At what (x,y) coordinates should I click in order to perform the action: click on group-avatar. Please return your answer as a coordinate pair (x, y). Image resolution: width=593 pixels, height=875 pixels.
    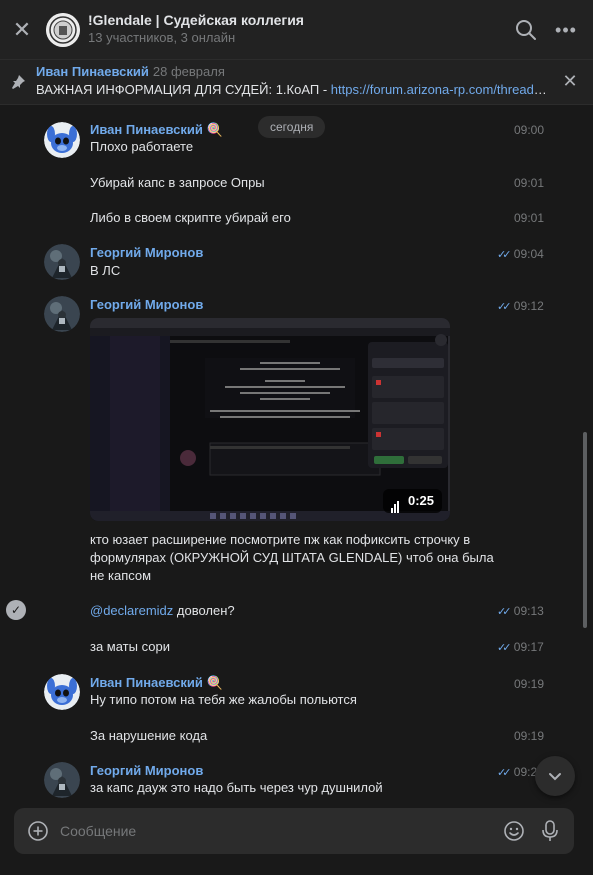
    Looking at the image, I should click on (63, 30).